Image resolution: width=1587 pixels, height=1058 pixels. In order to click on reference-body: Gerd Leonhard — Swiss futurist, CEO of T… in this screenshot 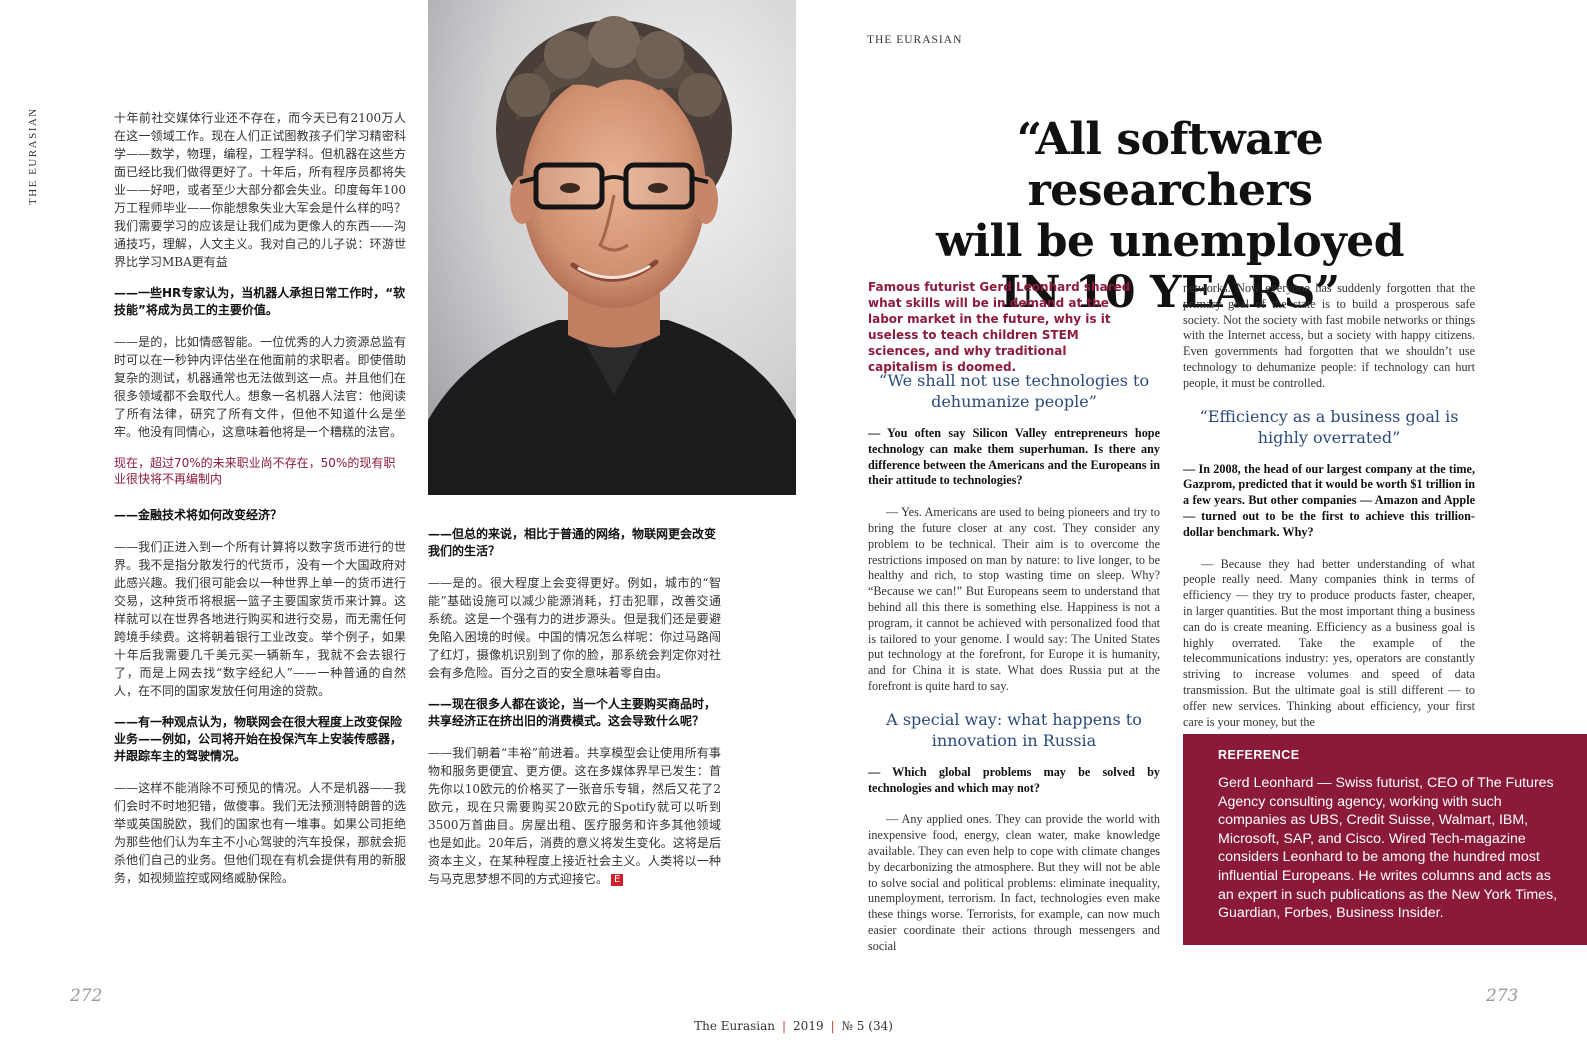, I will do `click(1388, 848)`.